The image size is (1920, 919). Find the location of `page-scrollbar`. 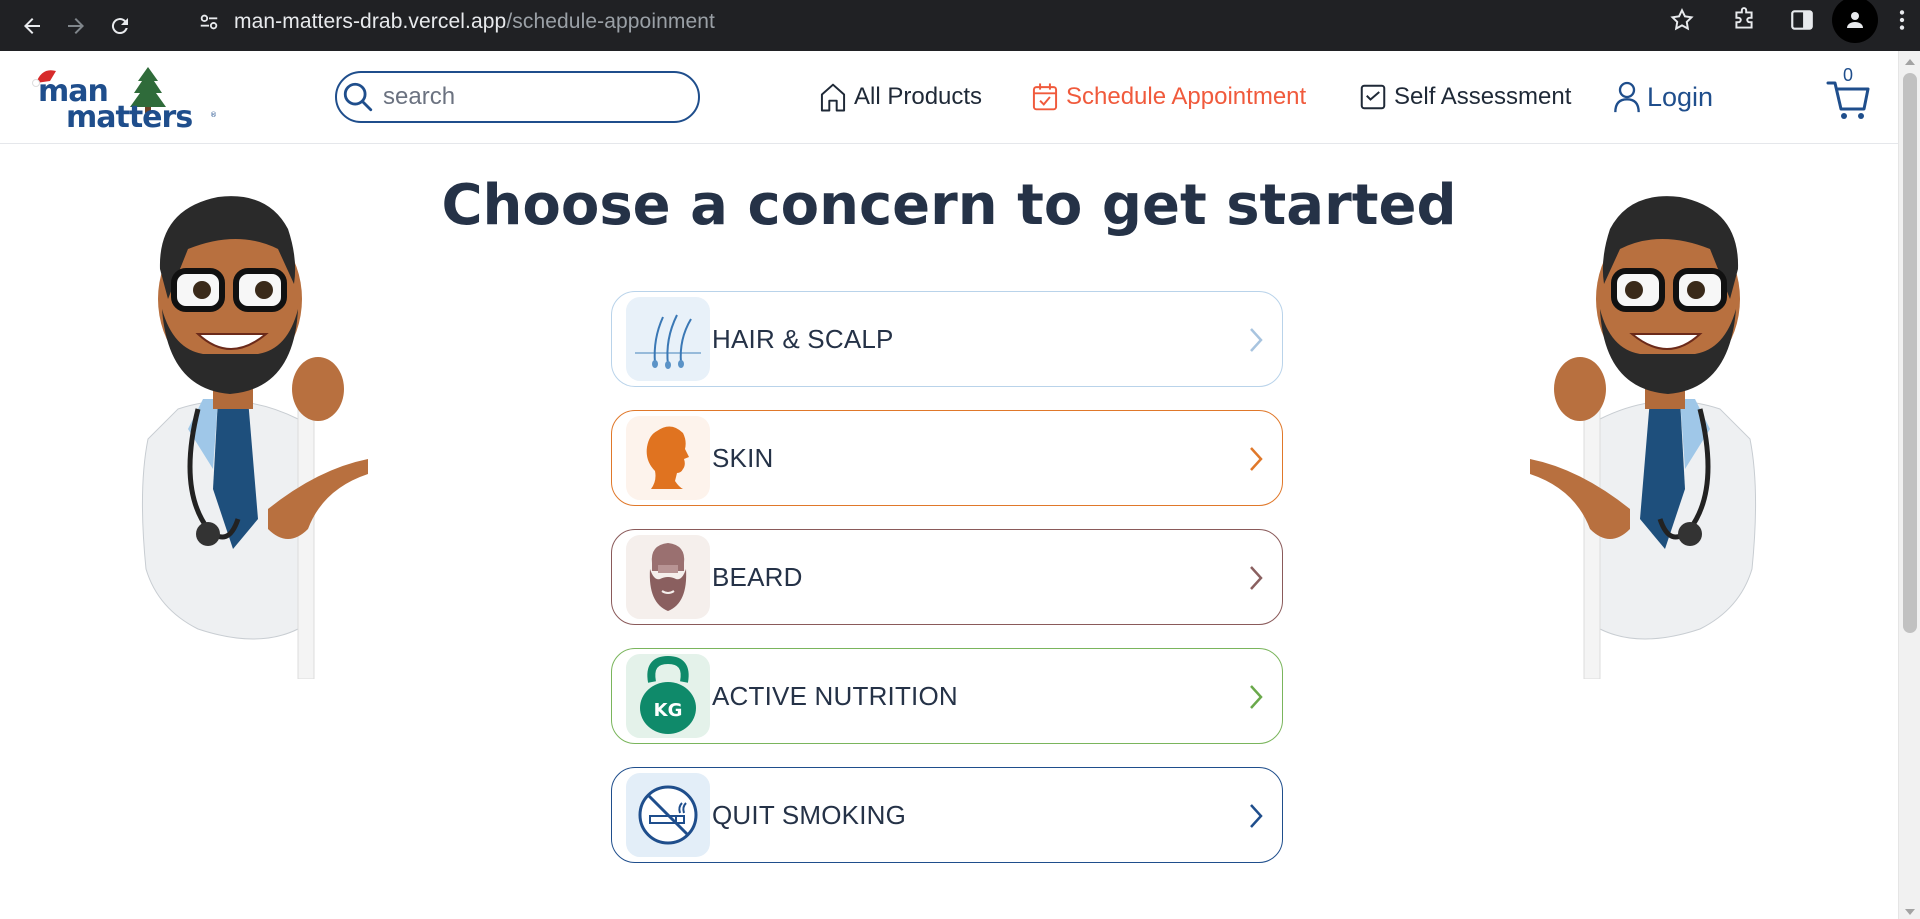

page-scrollbar is located at coordinates (1909, 485).